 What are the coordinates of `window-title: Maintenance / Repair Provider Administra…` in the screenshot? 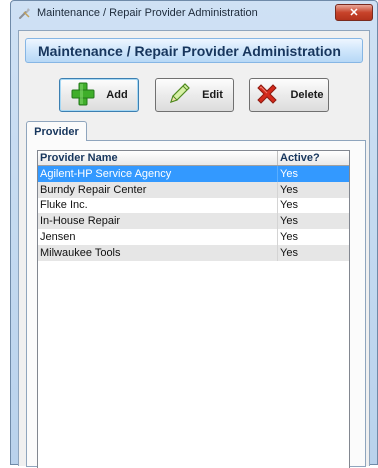 It's located at (147, 13).